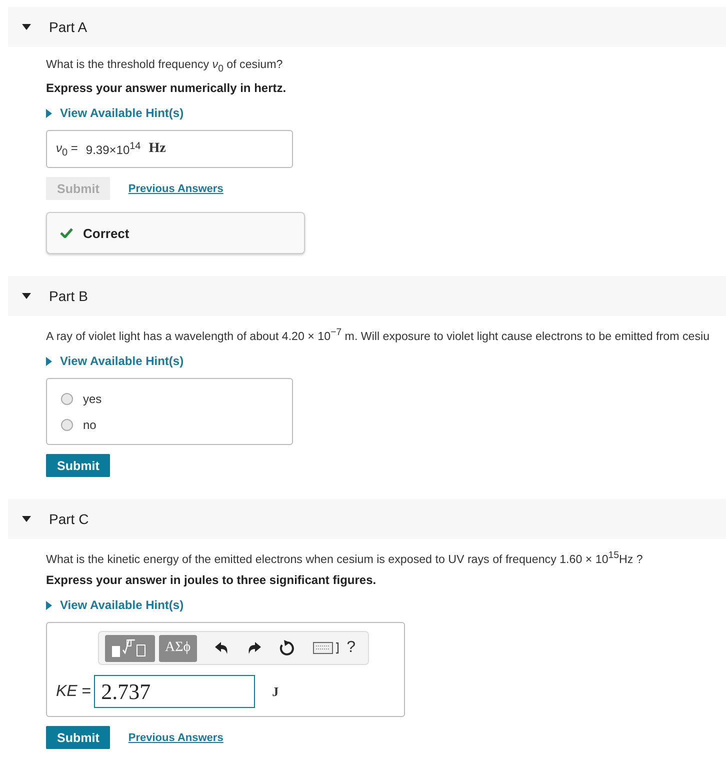  I want to click on answer-input: 2.737, so click(175, 691).